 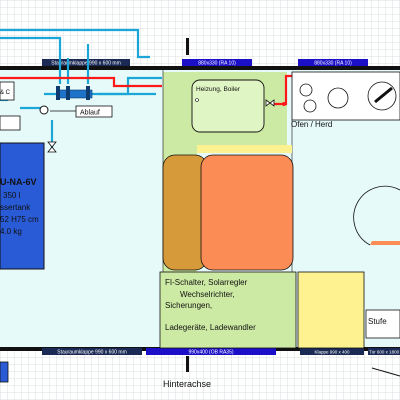 I want to click on electrical-line-2: Wechselrichter,, so click(x=207, y=294).